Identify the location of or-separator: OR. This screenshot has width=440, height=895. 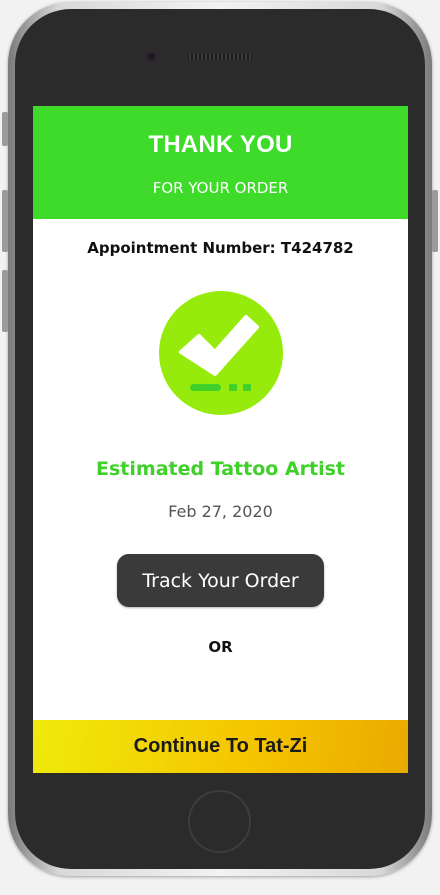
(220, 647).